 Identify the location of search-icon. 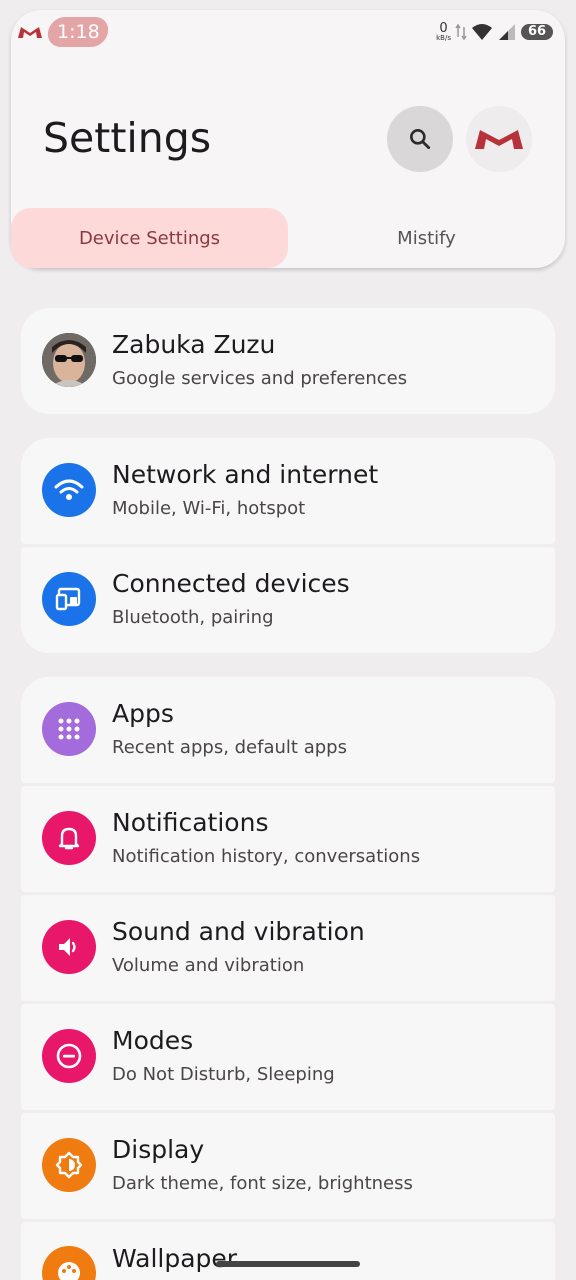
(420, 139).